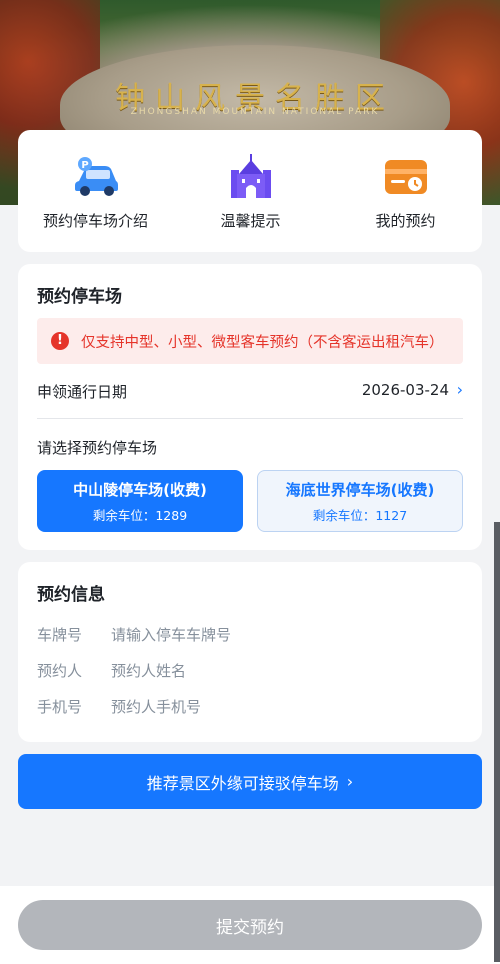 The width and height of the screenshot is (500, 964). What do you see at coordinates (96, 177) in the screenshot?
I see `parking-car-icon: P` at bounding box center [96, 177].